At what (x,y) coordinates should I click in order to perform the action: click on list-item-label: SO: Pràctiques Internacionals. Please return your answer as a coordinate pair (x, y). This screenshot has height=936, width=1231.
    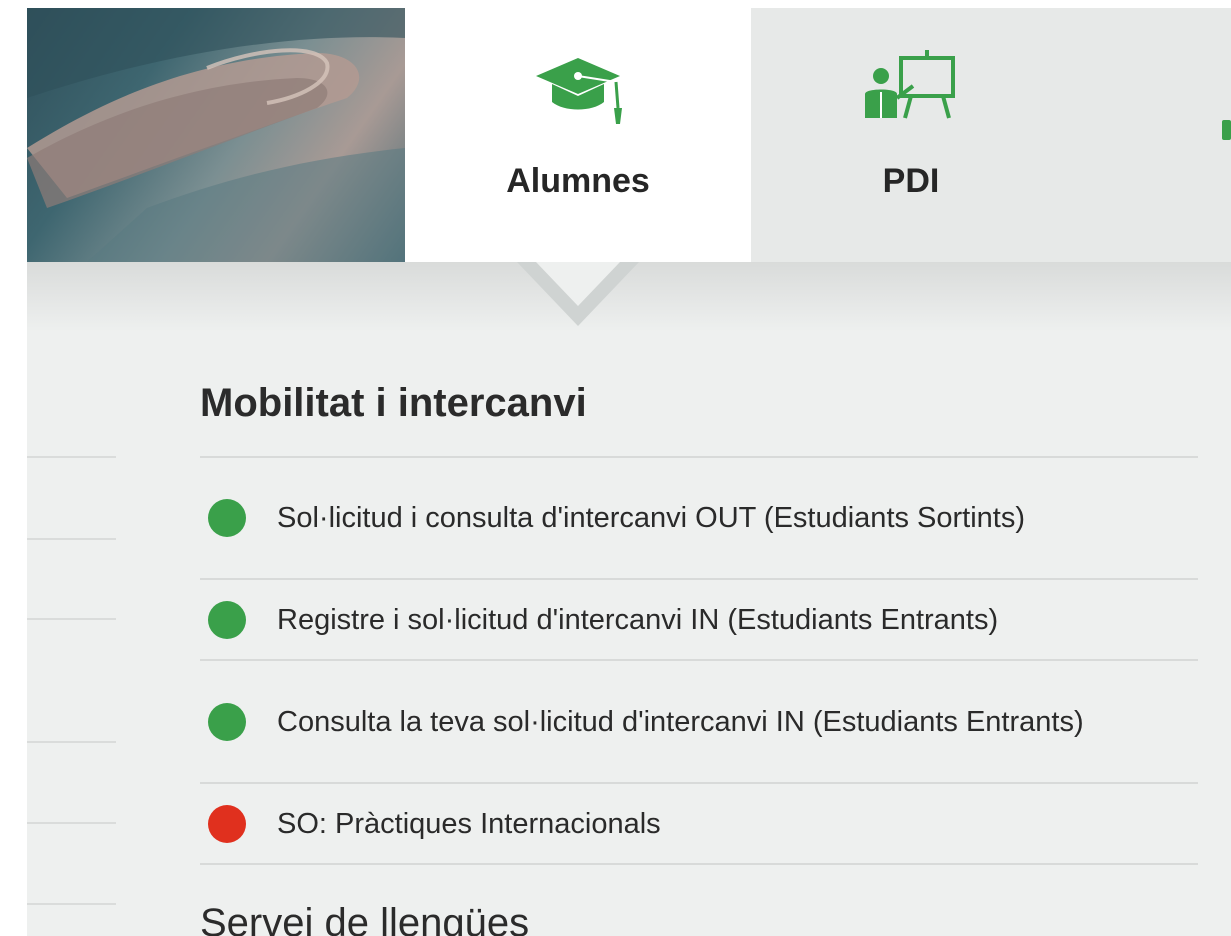
    Looking at the image, I should click on (469, 824).